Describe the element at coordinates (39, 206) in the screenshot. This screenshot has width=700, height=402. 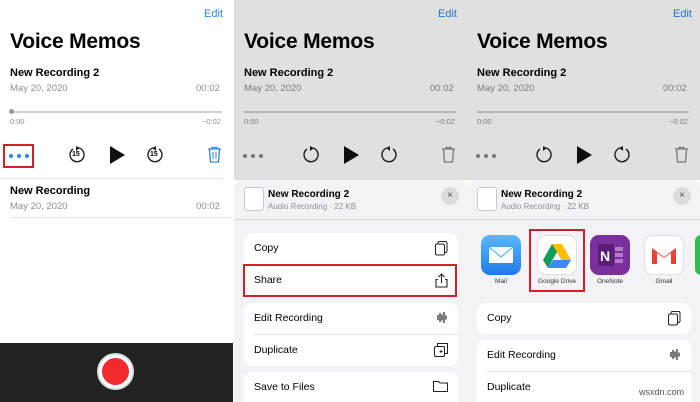
I see `recording-date-2: May 20, 2020` at that location.